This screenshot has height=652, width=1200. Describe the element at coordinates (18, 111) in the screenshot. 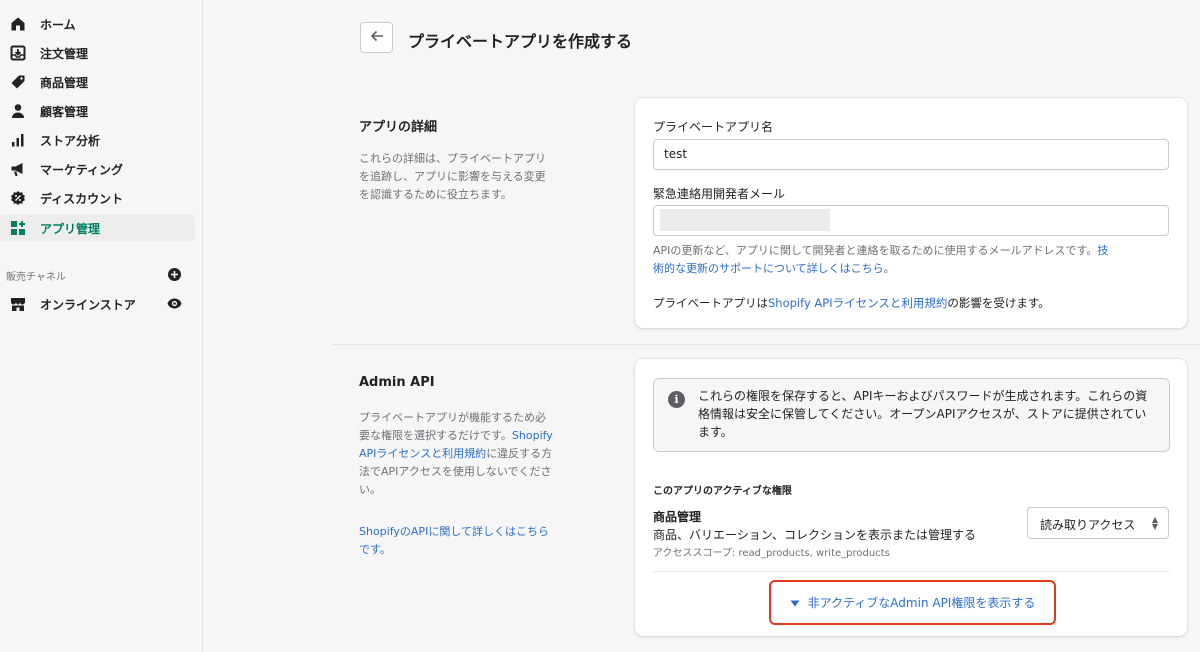

I see `customer-icon` at that location.